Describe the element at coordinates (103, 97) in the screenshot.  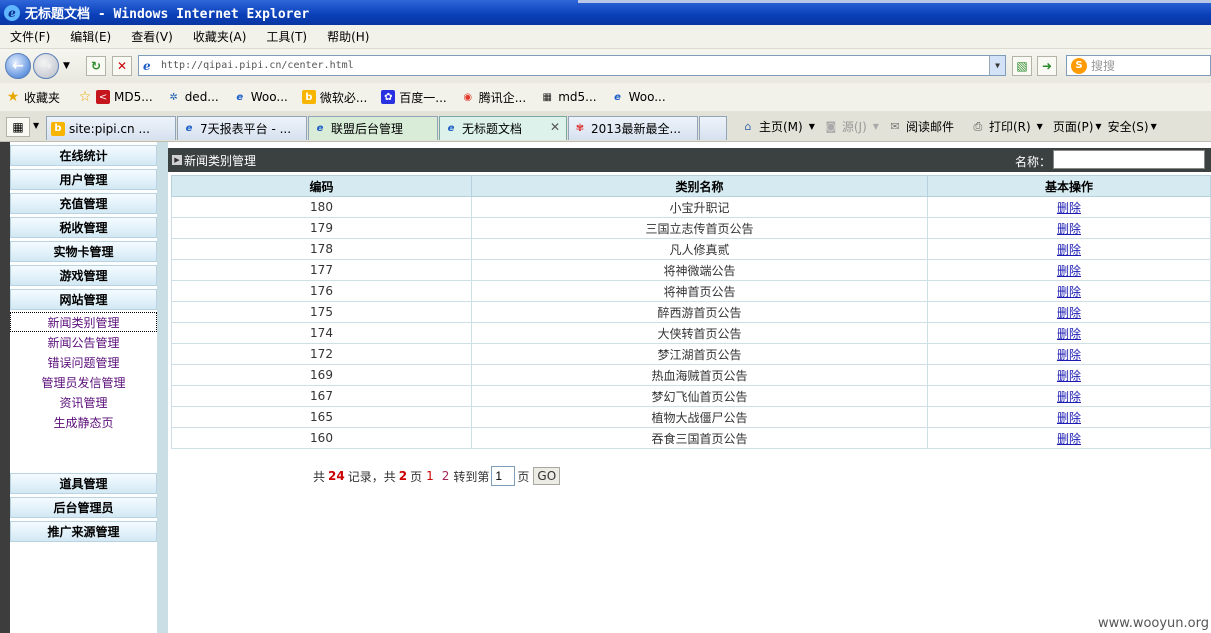
I see `site-icon: <` at that location.